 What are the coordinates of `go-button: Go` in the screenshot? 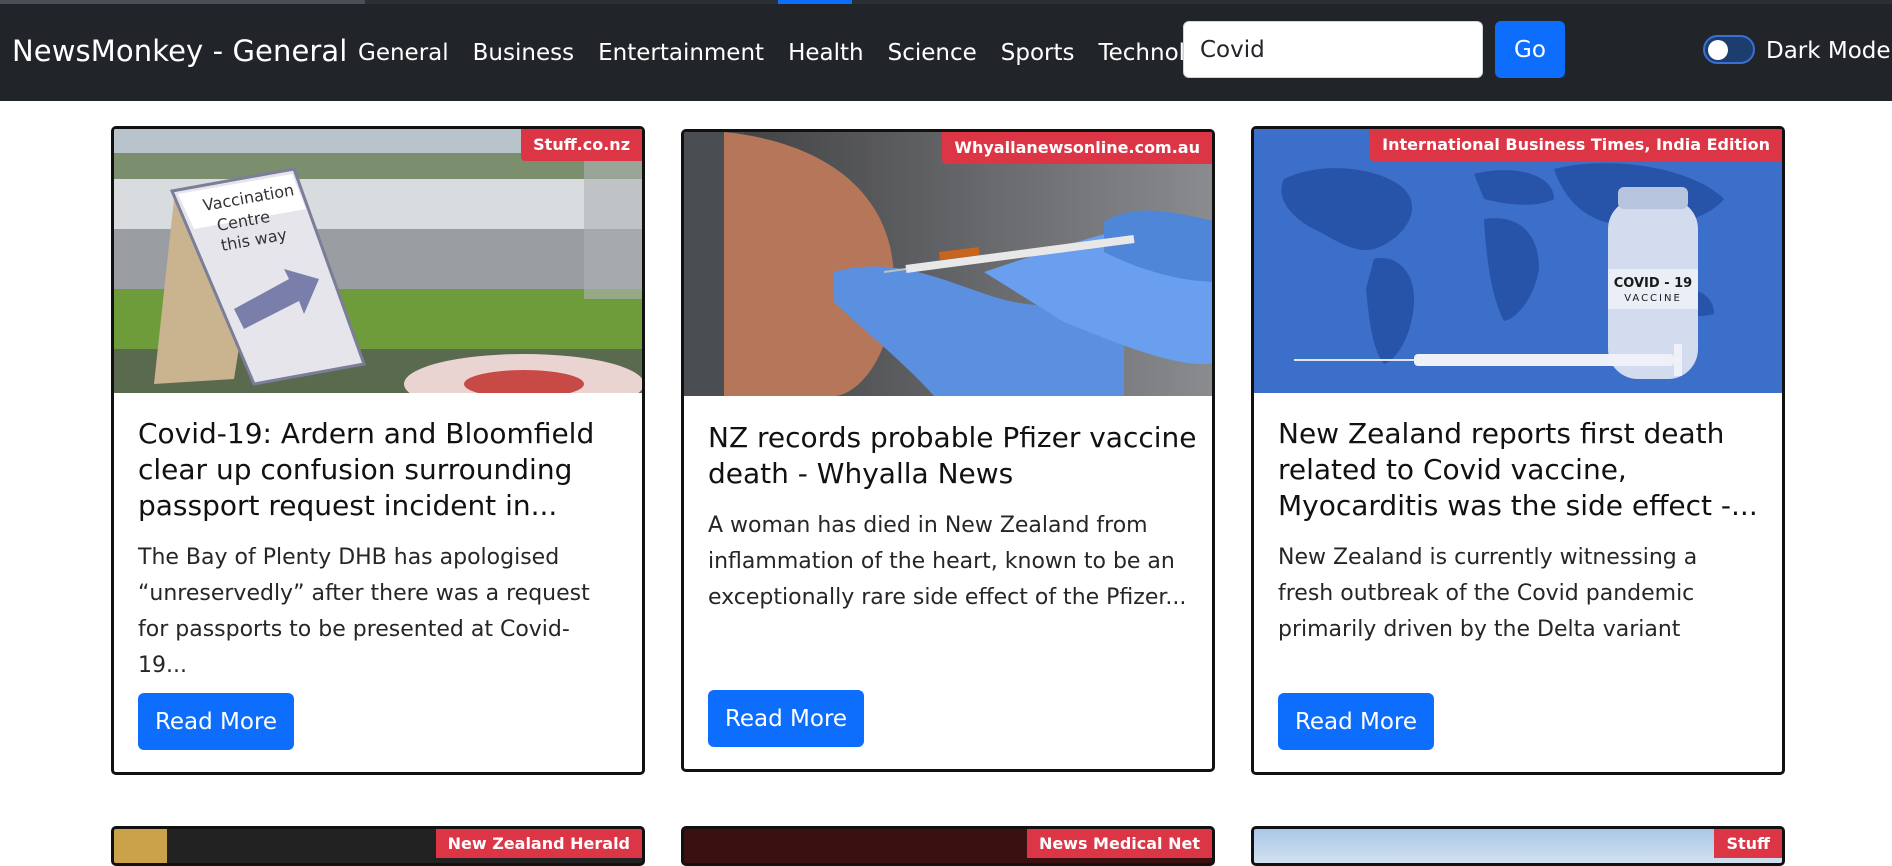 It's located at (1530, 49).